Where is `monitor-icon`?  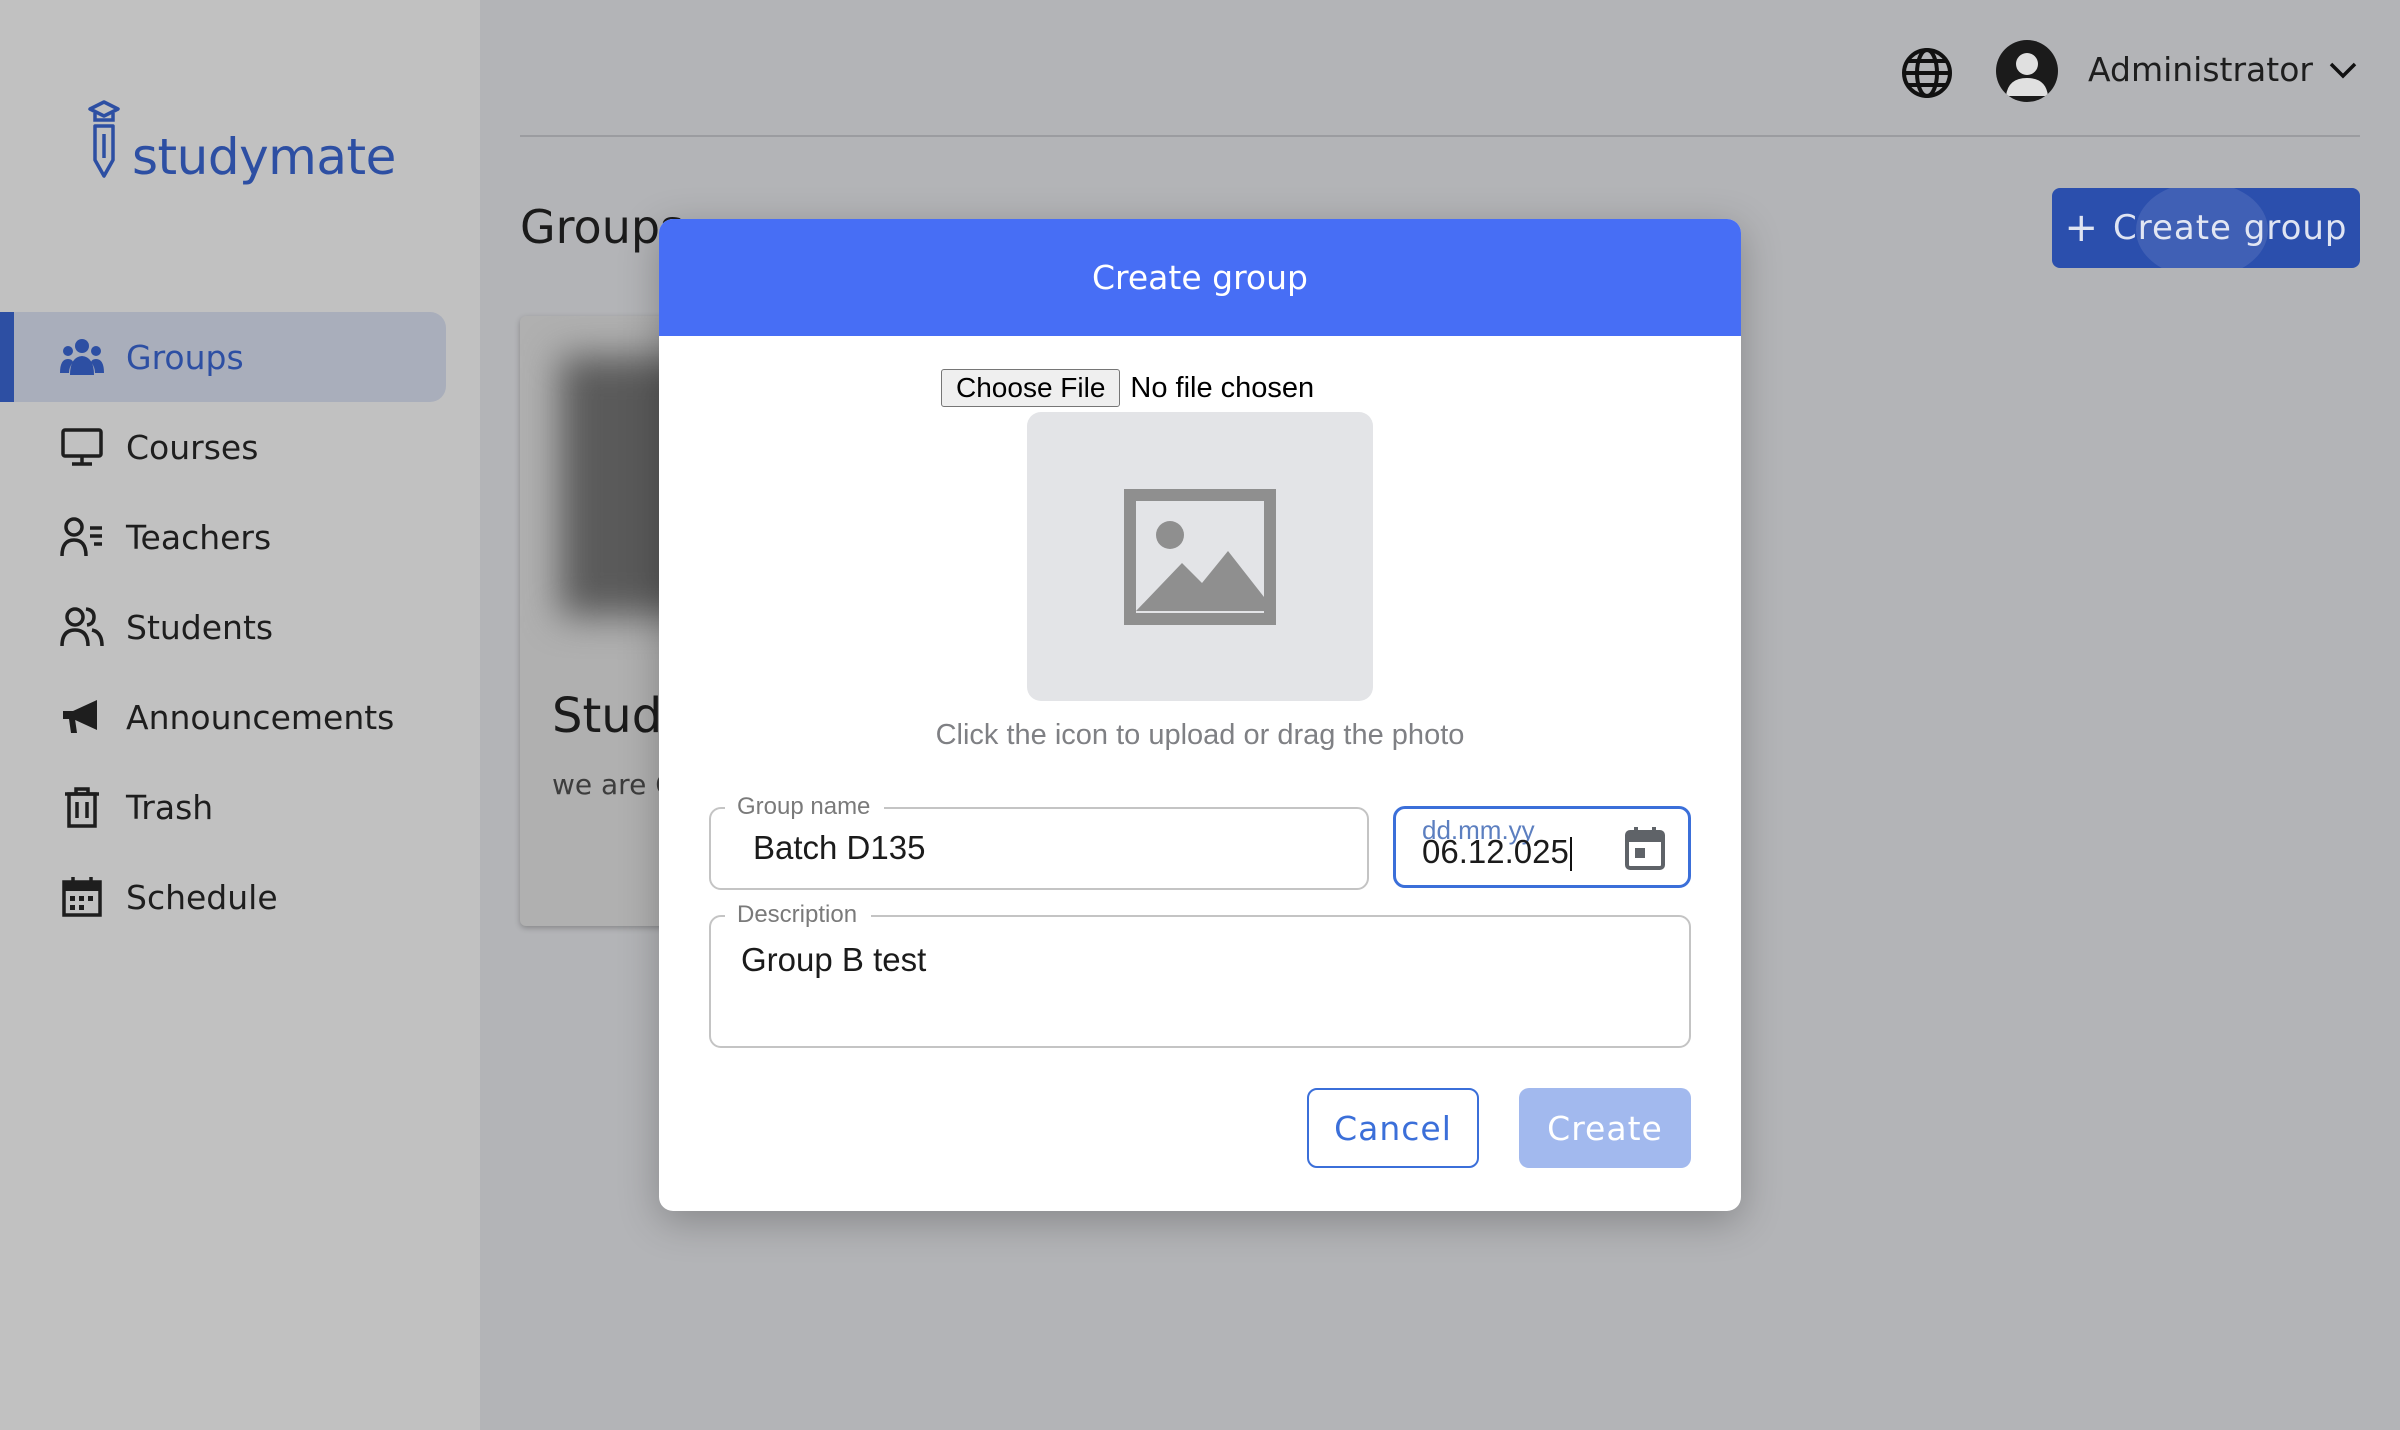
monitor-icon is located at coordinates (82, 447).